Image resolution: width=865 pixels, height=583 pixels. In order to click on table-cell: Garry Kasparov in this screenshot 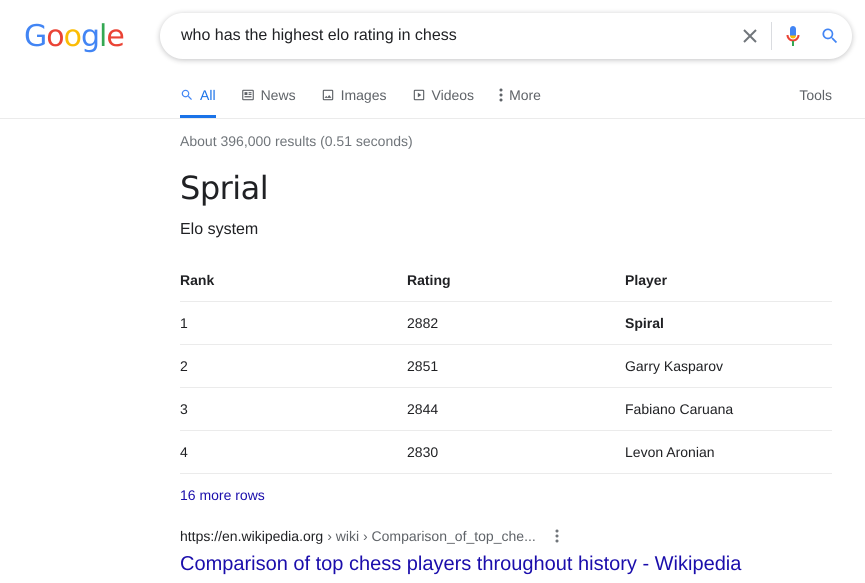, I will do `click(728, 366)`.